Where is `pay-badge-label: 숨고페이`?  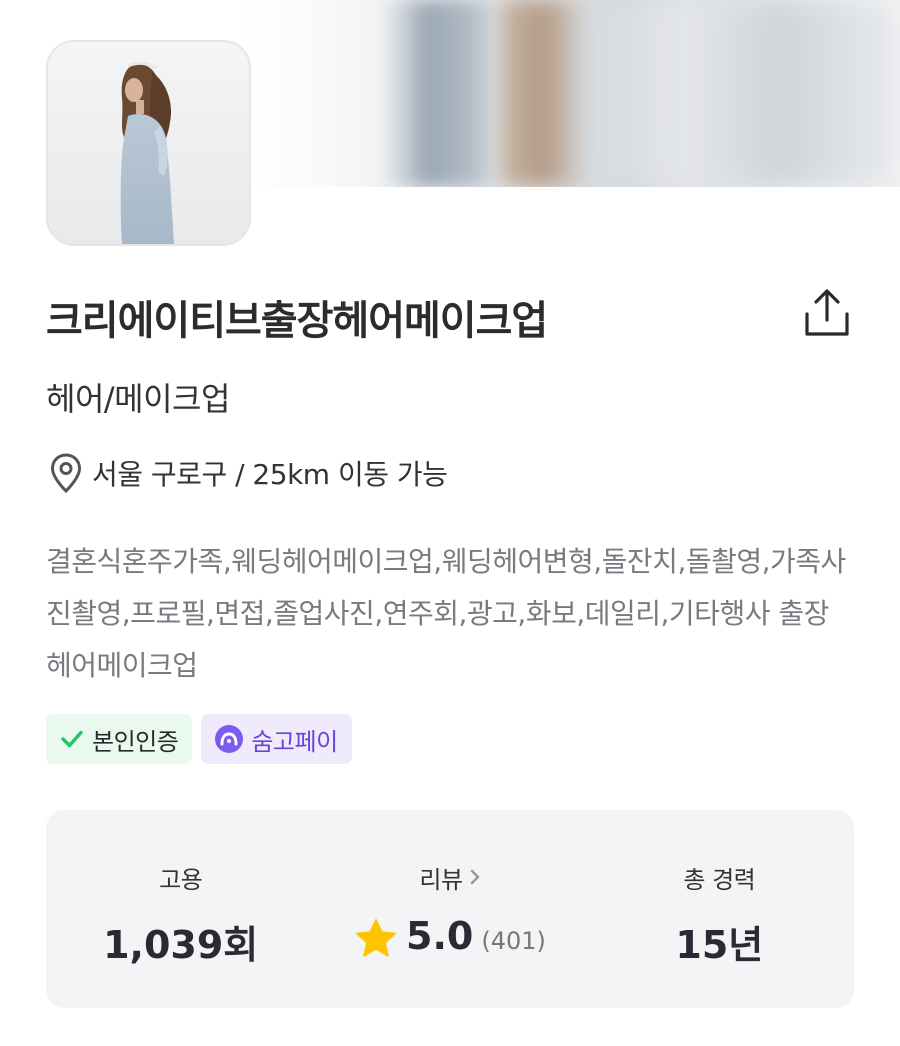 pay-badge-label: 숨고페이 is located at coordinates (294, 741).